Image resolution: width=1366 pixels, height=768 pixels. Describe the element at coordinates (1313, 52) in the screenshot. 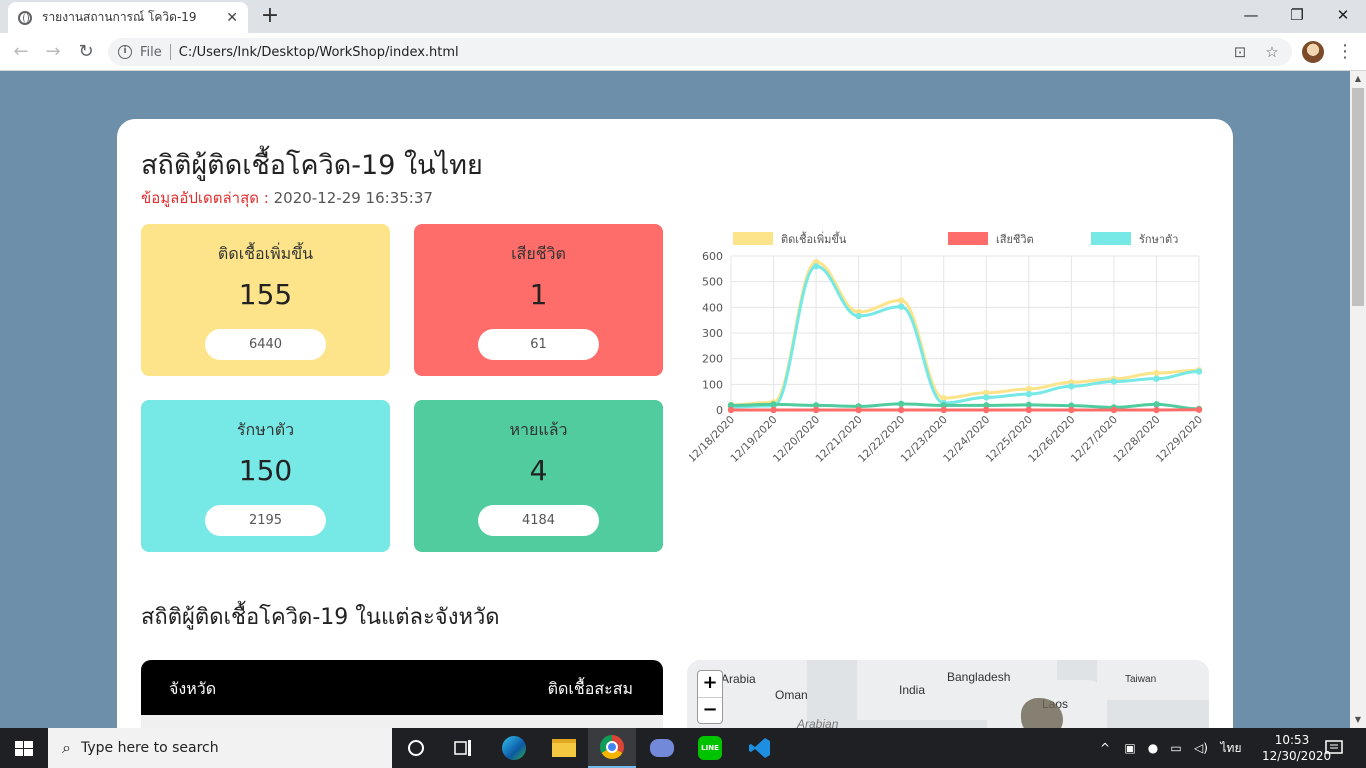

I see `profile-avatar` at that location.